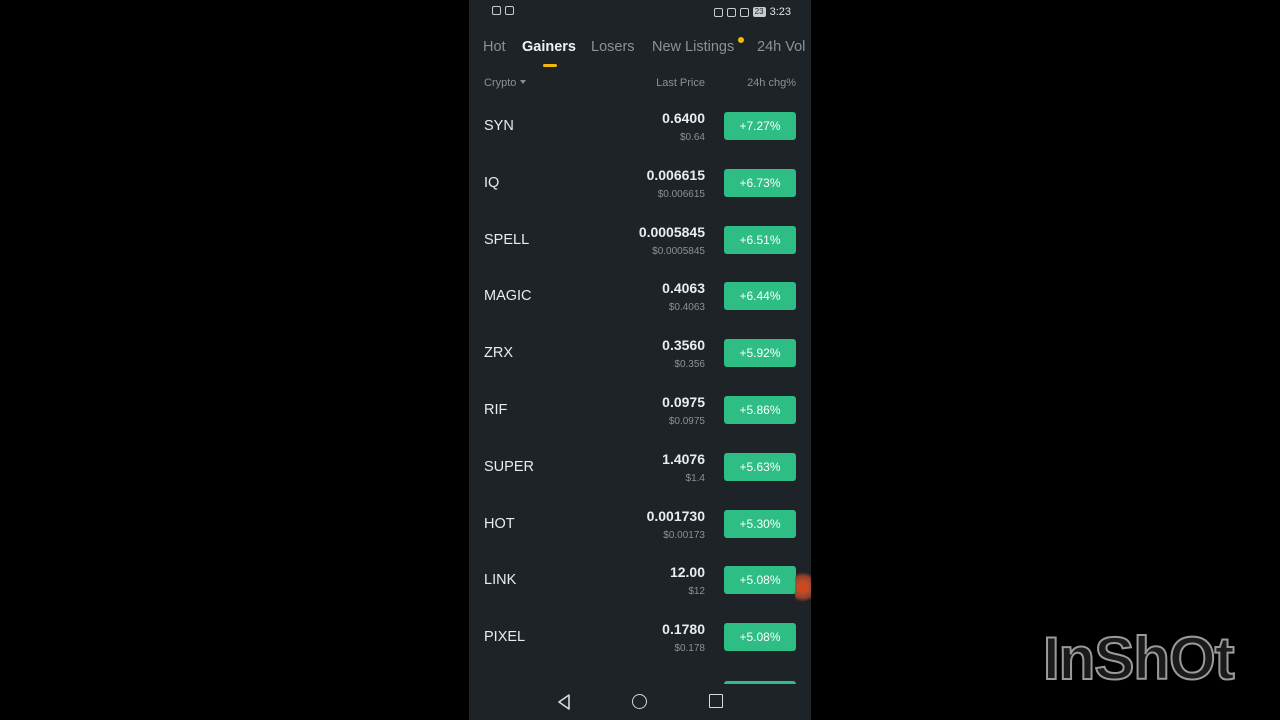 Image resolution: width=1280 pixels, height=720 pixels. What do you see at coordinates (675, 174) in the screenshot?
I see `last-price: 0.006615` at bounding box center [675, 174].